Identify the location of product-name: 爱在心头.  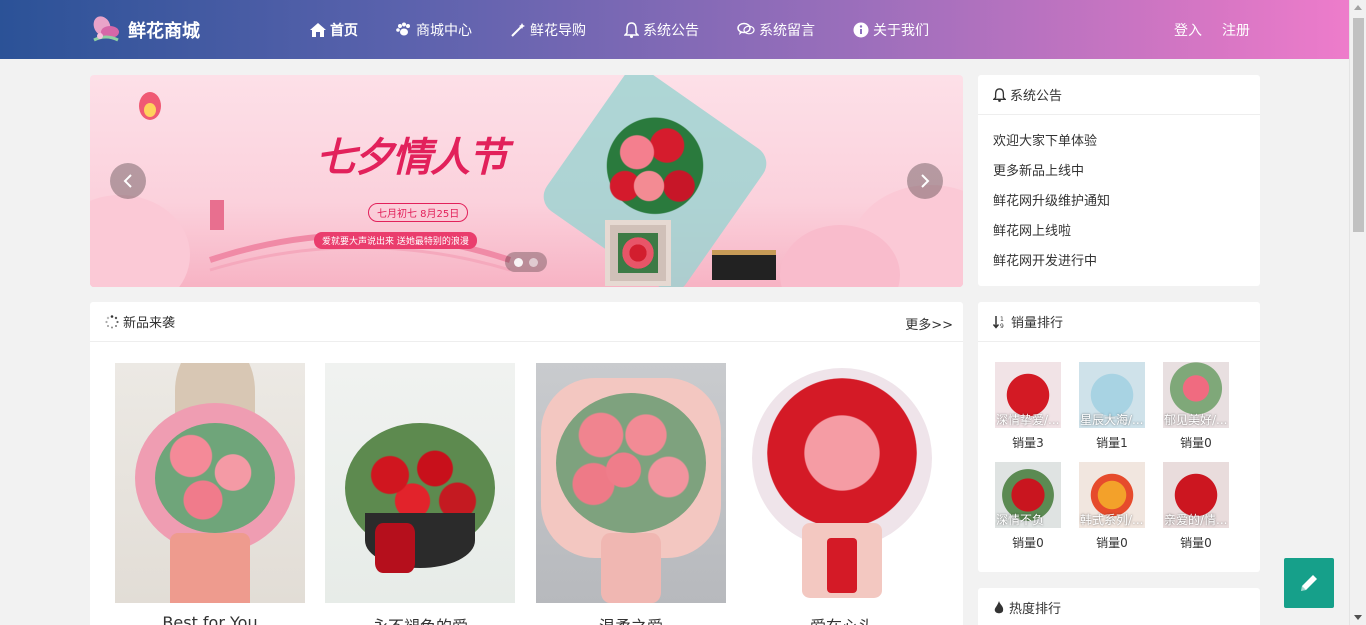
(842, 619).